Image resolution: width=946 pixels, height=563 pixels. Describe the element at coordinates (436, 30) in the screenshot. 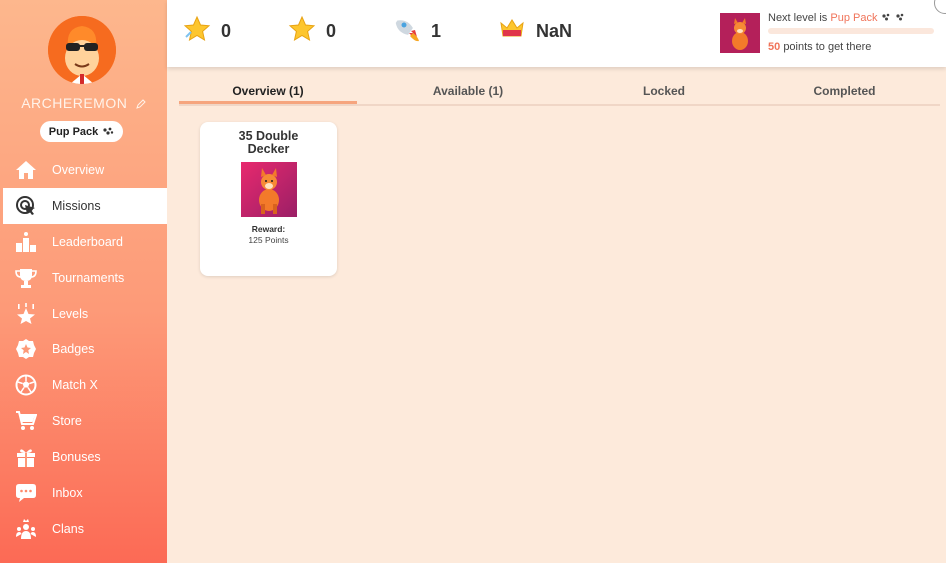

I see `boosts-value: 1` at that location.